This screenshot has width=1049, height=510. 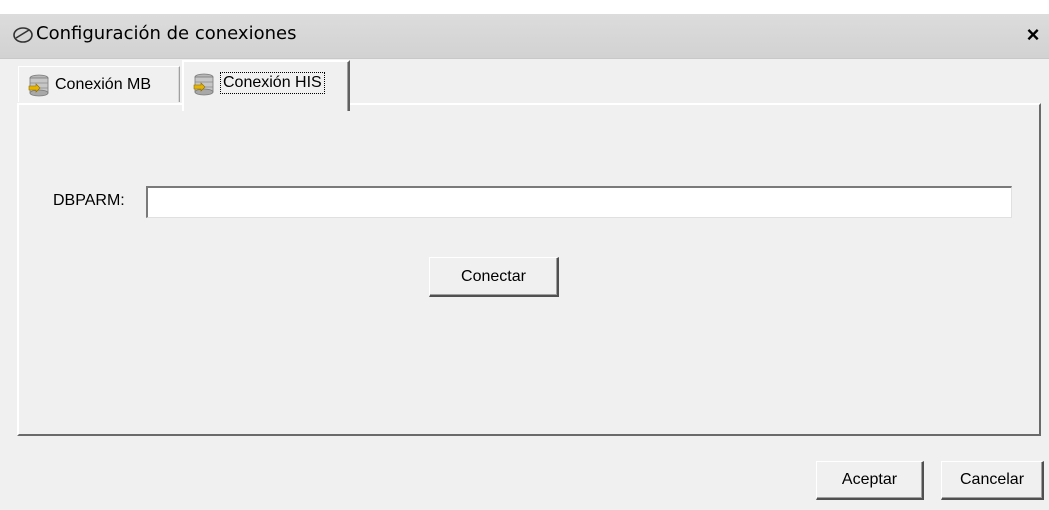 What do you see at coordinates (524, 36) in the screenshot?
I see `title-bar: Configuración de conexiones ×` at bounding box center [524, 36].